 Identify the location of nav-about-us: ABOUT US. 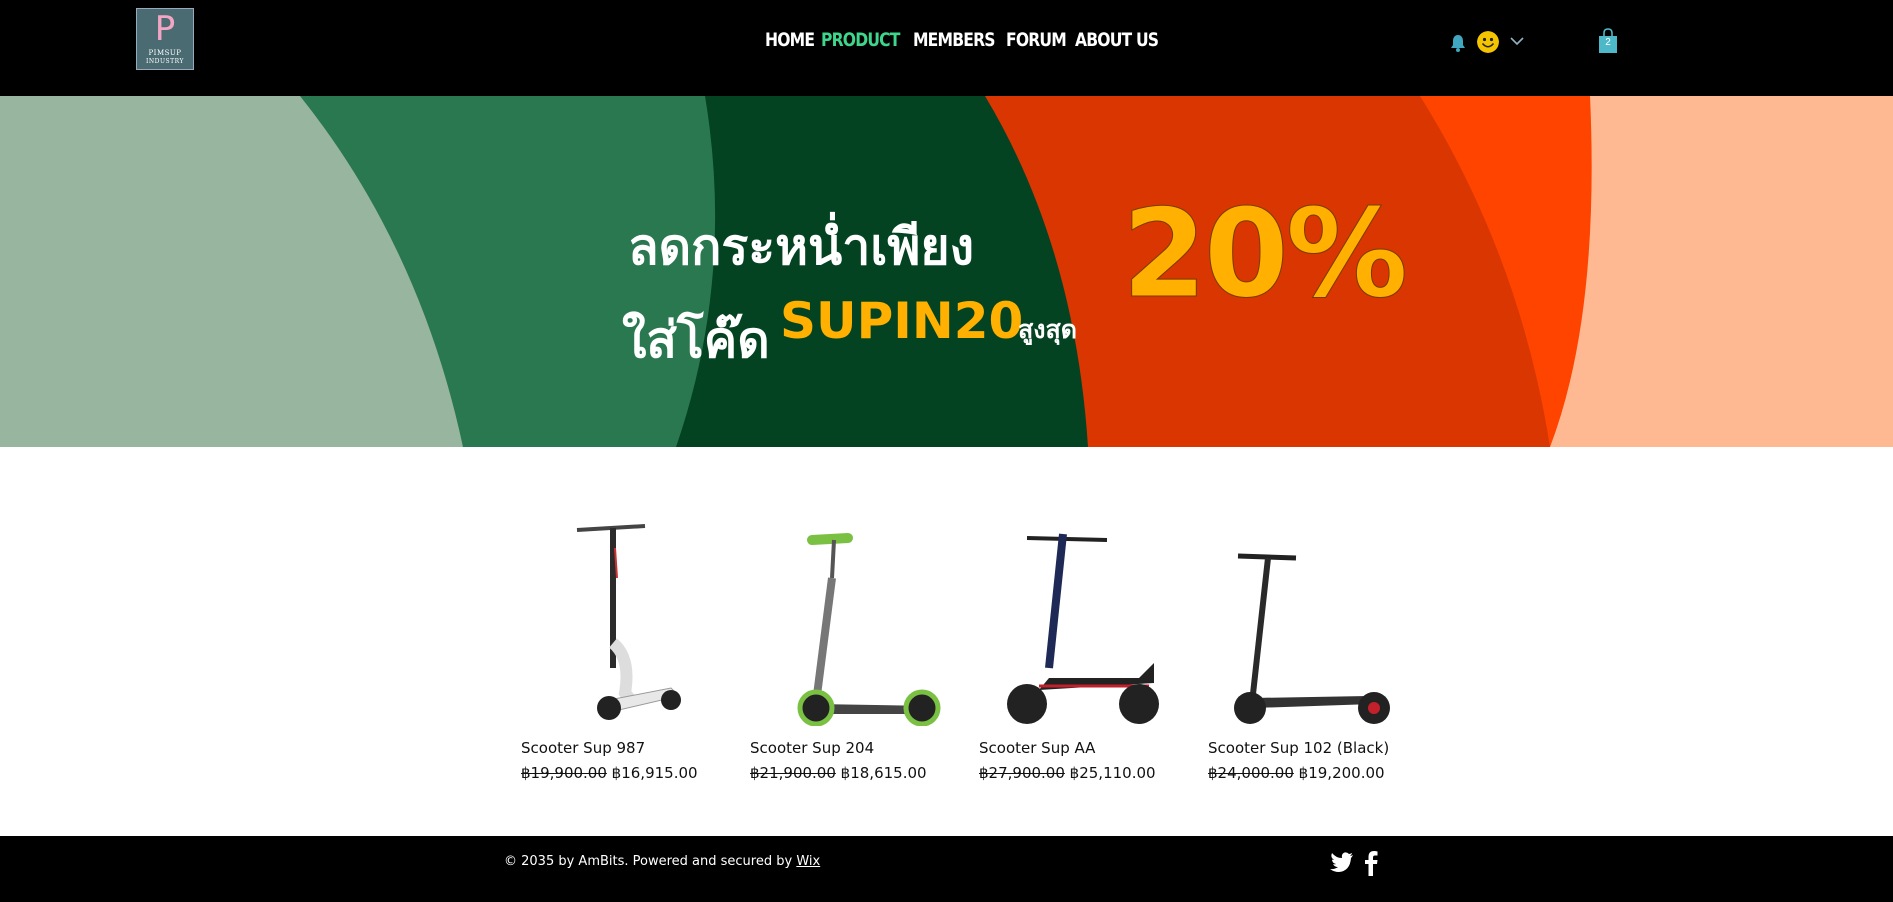
(1117, 40).